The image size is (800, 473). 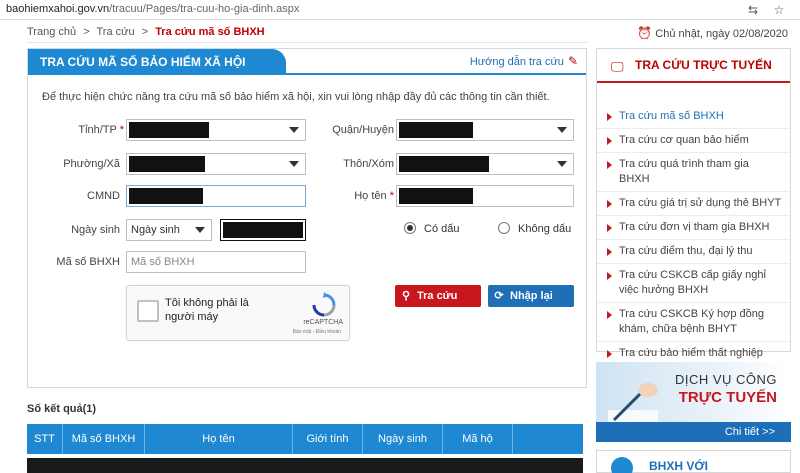 What do you see at coordinates (403, 439) in the screenshot?
I see `column-header: Ngày sinh` at bounding box center [403, 439].